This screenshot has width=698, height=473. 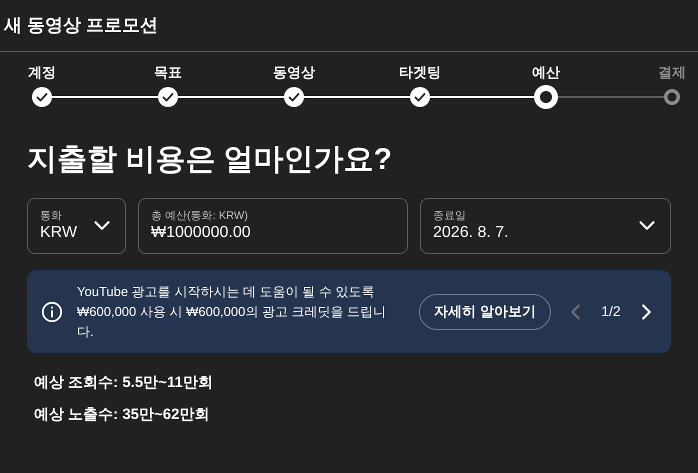 I want to click on field-value: 2026. 8. 7., so click(x=471, y=233).